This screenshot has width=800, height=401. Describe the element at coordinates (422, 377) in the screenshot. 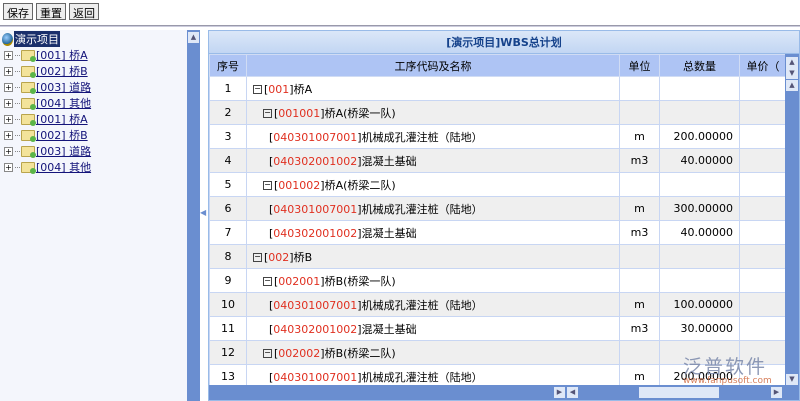

I see `task-name: 机械成孔灌注桩（陆地）` at that location.